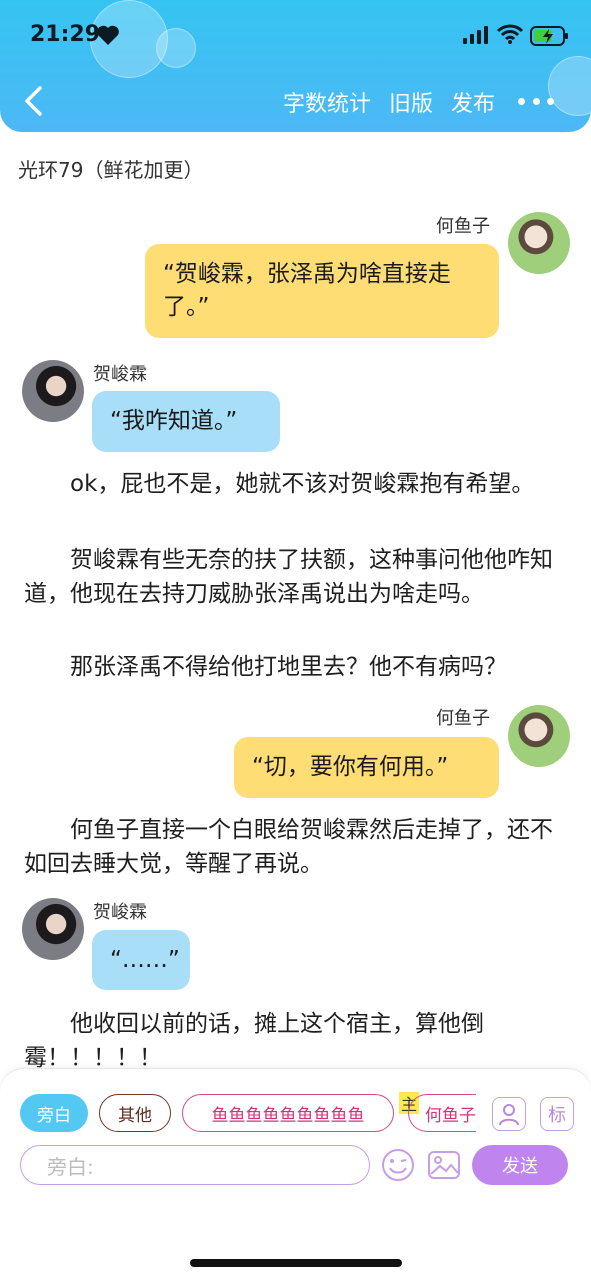  I want to click on narration-paragraph: 他收回以前的话，摊上这个宿主，算他倒霉！！！！！, so click(296, 1041).